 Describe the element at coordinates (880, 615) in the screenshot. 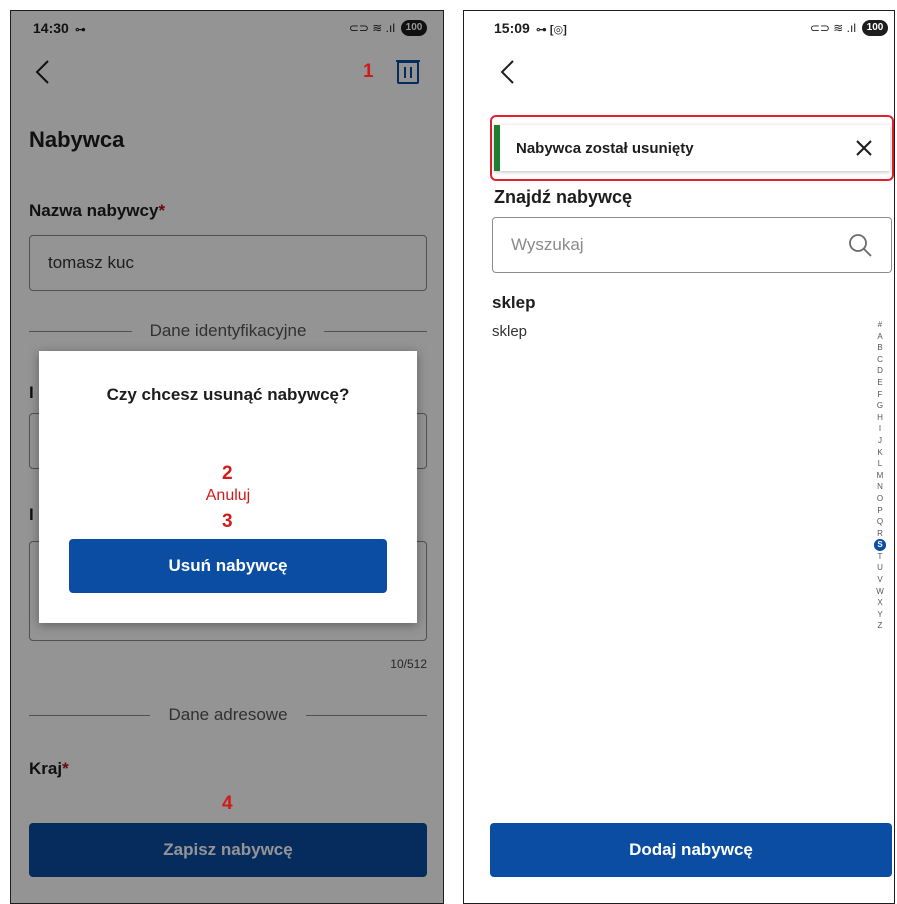

I see `alphabet-letter-y: Y` at that location.